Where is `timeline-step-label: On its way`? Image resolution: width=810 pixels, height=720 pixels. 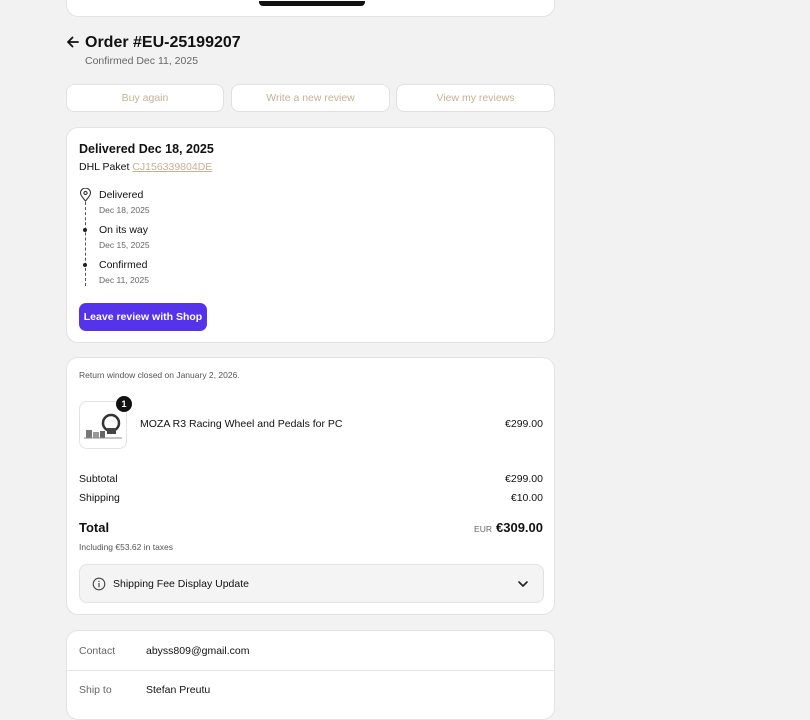 timeline-step-label: On its way is located at coordinates (124, 230).